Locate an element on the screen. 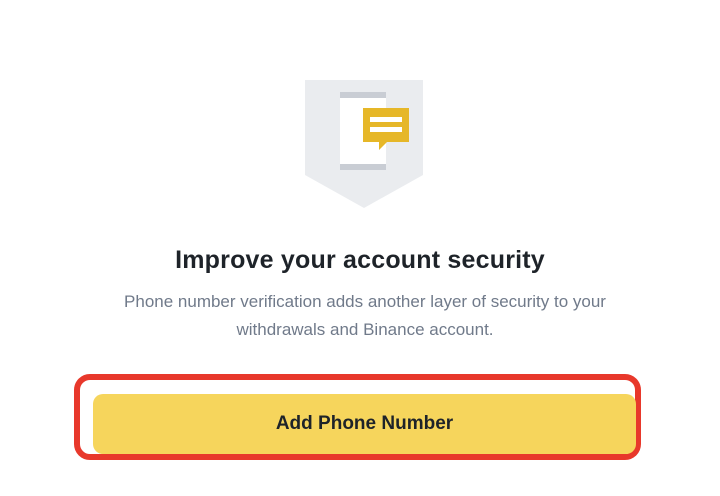 Image resolution: width=720 pixels, height=496 pixels. add-phone-number-button: Add Phone Number is located at coordinates (364, 424).